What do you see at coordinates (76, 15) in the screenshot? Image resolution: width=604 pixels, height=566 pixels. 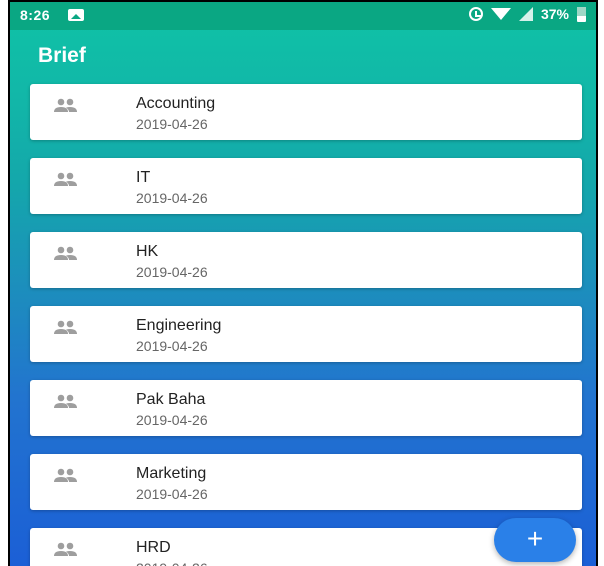 I see `gallery-icon` at bounding box center [76, 15].